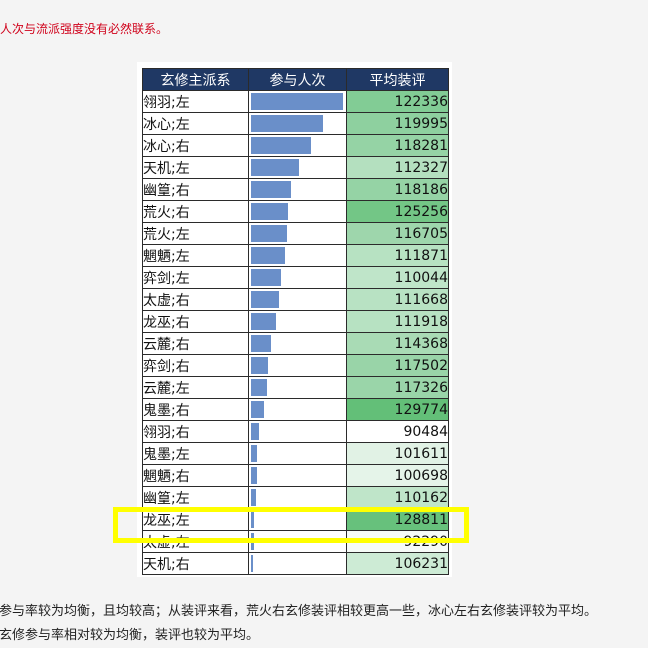  What do you see at coordinates (195, 255) in the screenshot?
I see `school-cell: 魍魉;左` at bounding box center [195, 255].